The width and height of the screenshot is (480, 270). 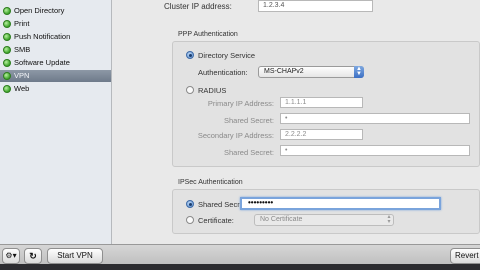 I want to click on sidebar-item-label: VPN, so click(x=22, y=75).